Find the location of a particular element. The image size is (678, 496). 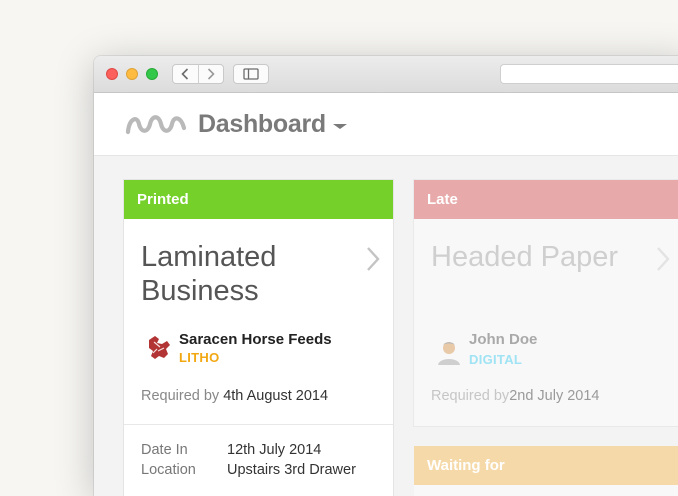

job-title: Headed Paper is located at coordinates (525, 257).